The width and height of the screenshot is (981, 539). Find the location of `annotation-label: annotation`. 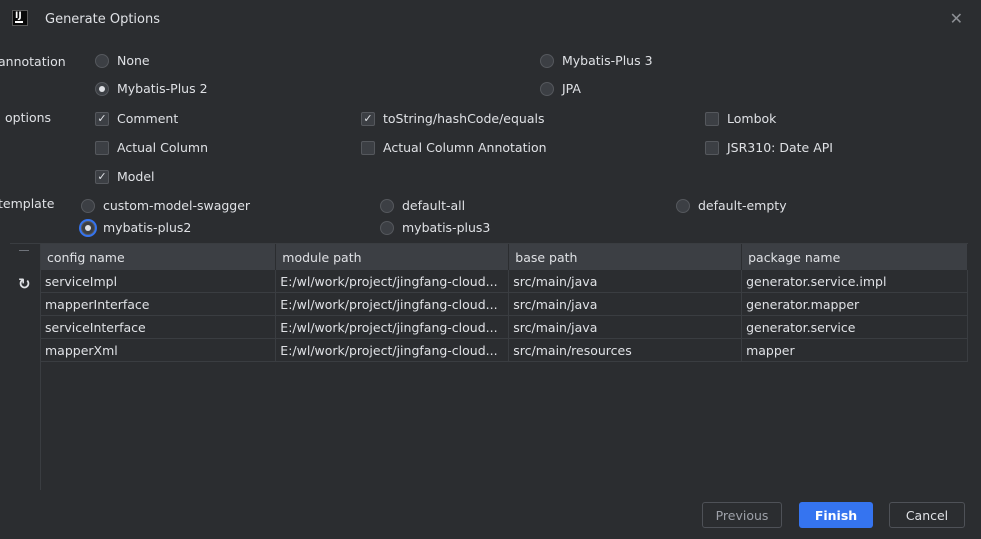

annotation-label: annotation is located at coordinates (33, 61).